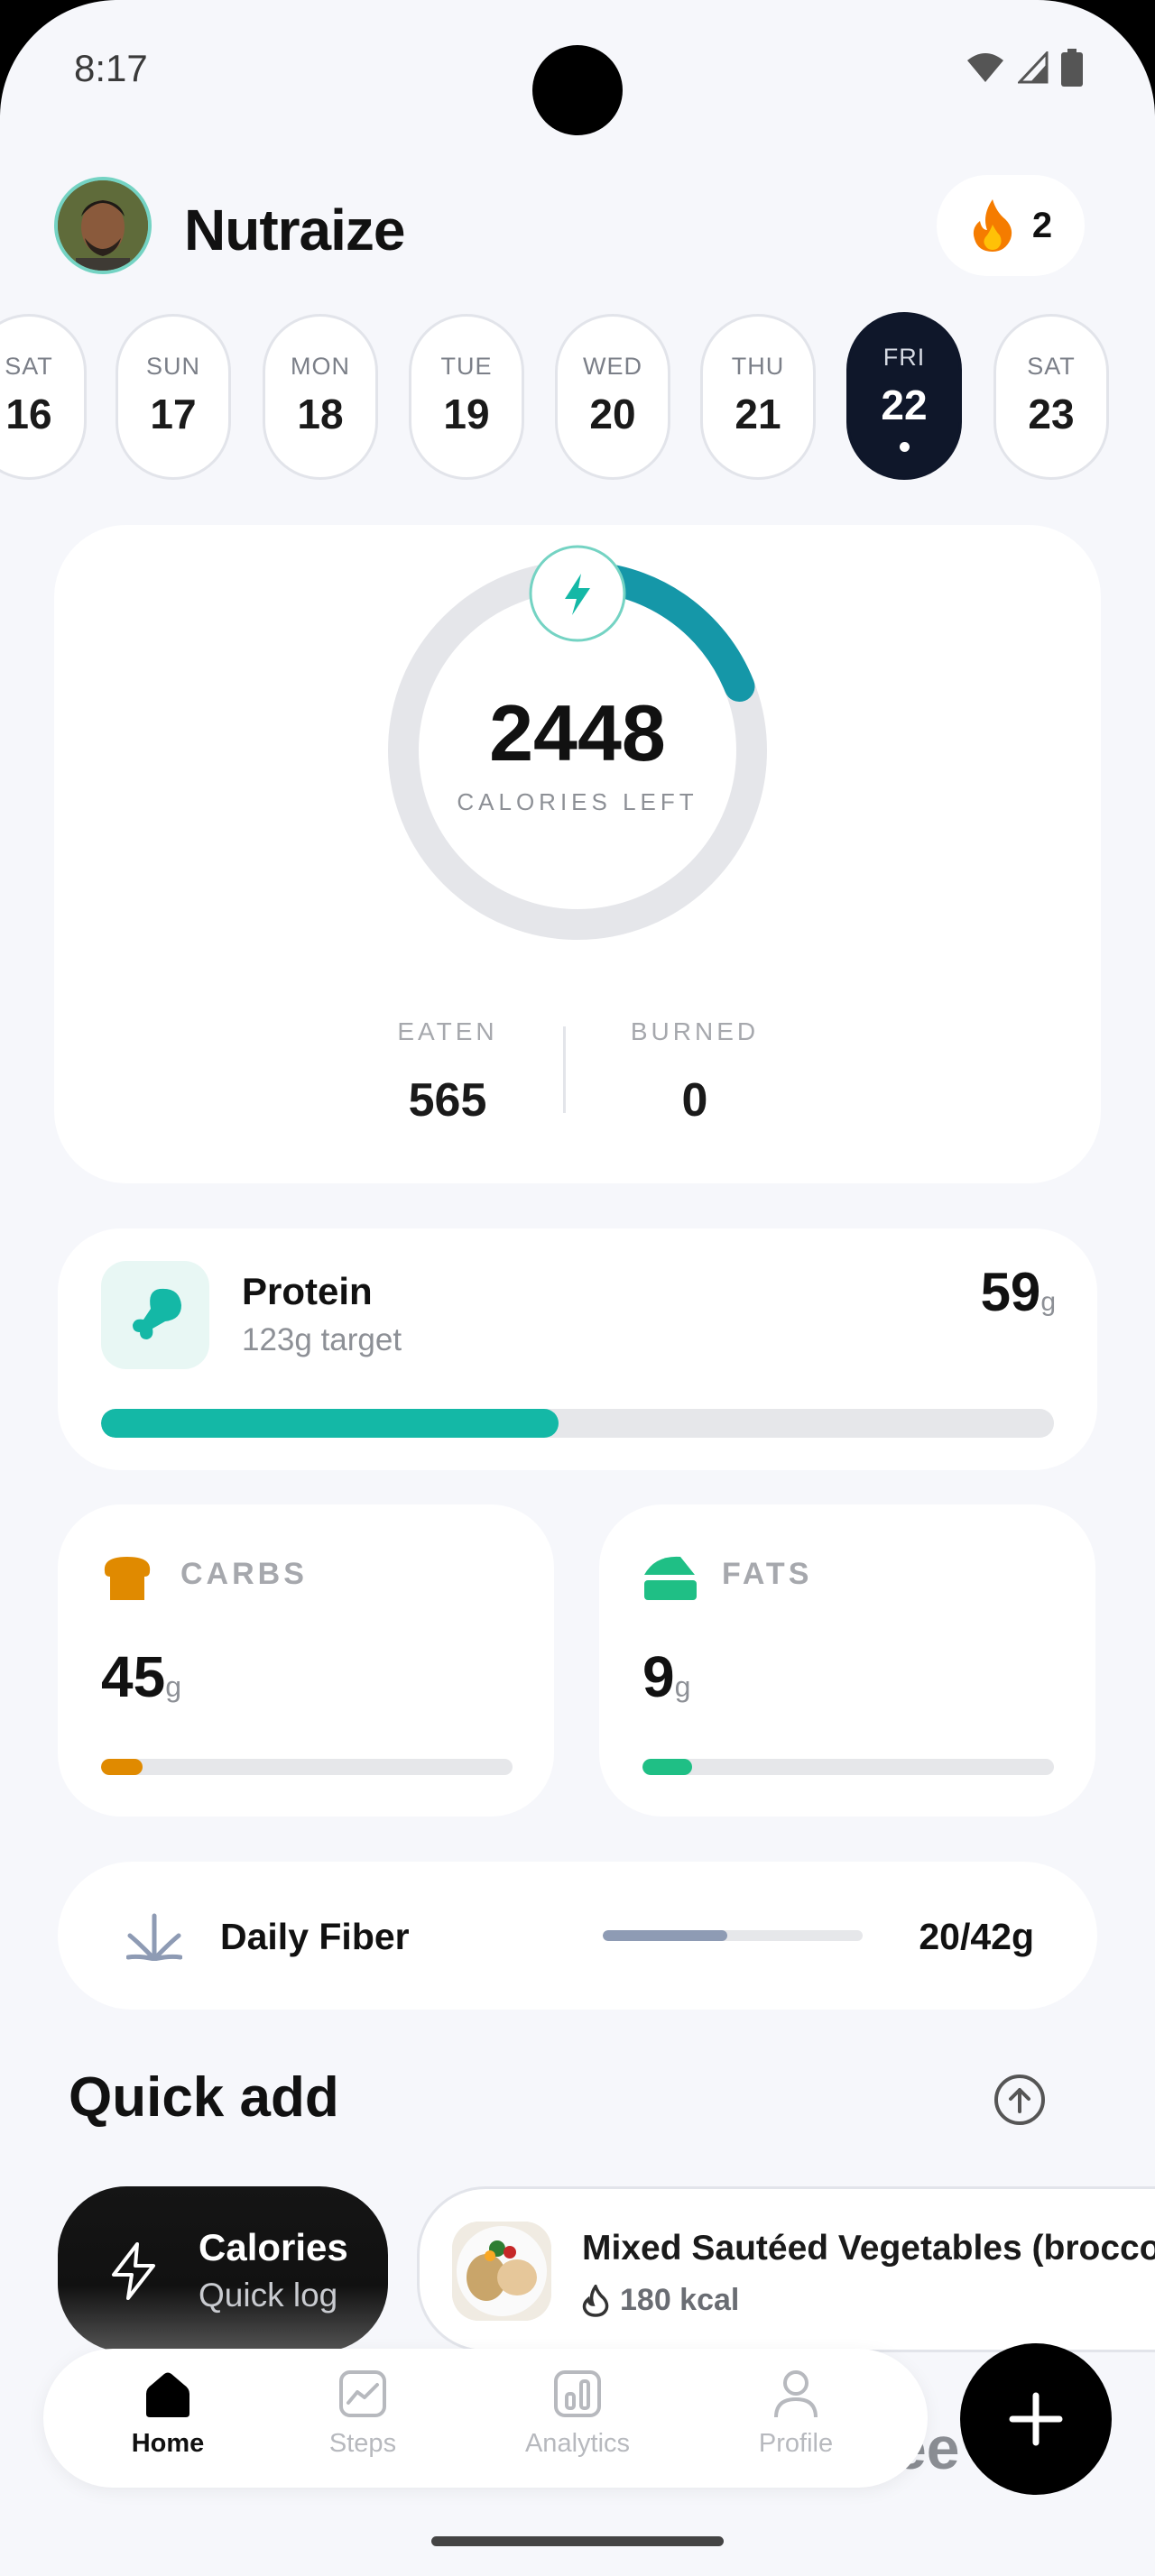 This screenshot has width=1155, height=2576. Describe the element at coordinates (612, 414) in the screenshot. I see `day-number: 20` at that location.